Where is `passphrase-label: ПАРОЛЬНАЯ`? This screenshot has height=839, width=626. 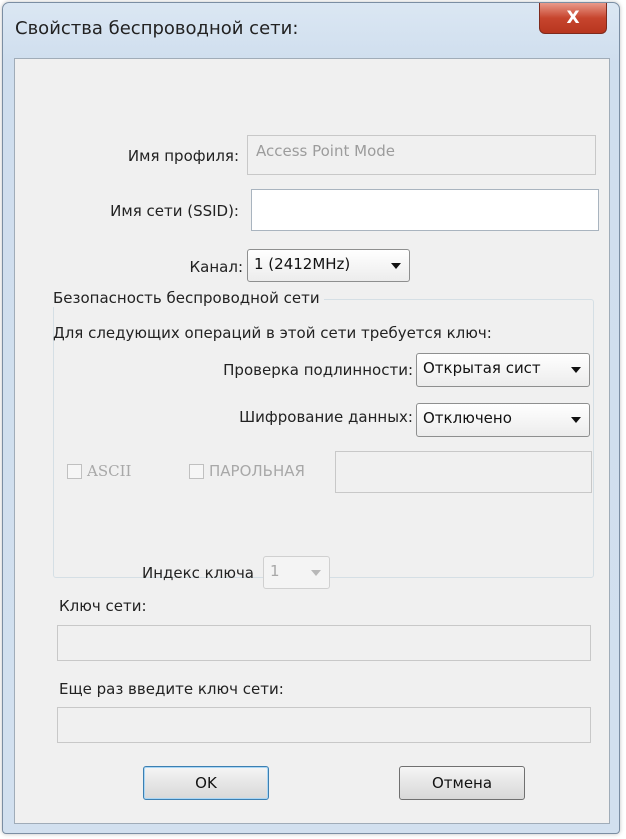 passphrase-label: ПАРОЛЬНАЯ is located at coordinates (257, 471).